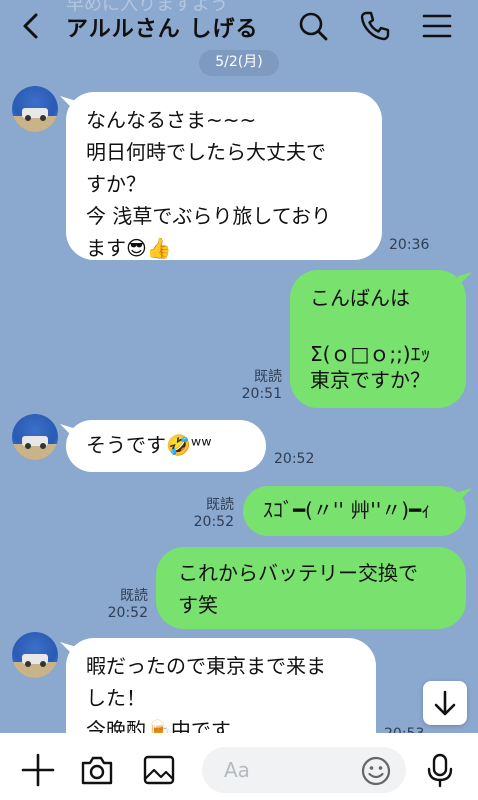  What do you see at coordinates (239, 63) in the screenshot?
I see `date-divider: 5/2(月)` at bounding box center [239, 63].